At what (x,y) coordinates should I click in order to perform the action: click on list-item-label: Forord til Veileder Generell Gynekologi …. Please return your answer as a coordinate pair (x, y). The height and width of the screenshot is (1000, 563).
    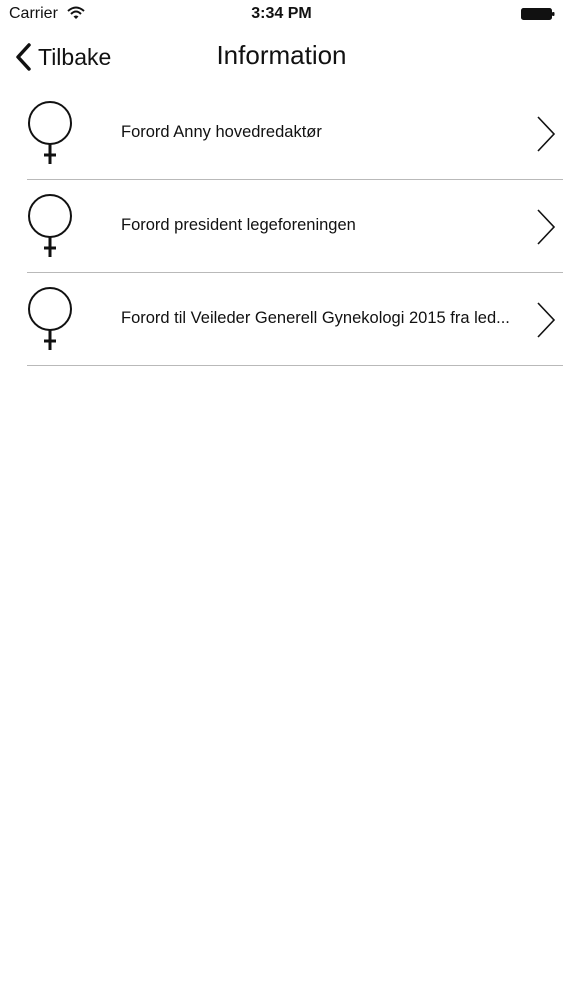
    Looking at the image, I should click on (315, 318).